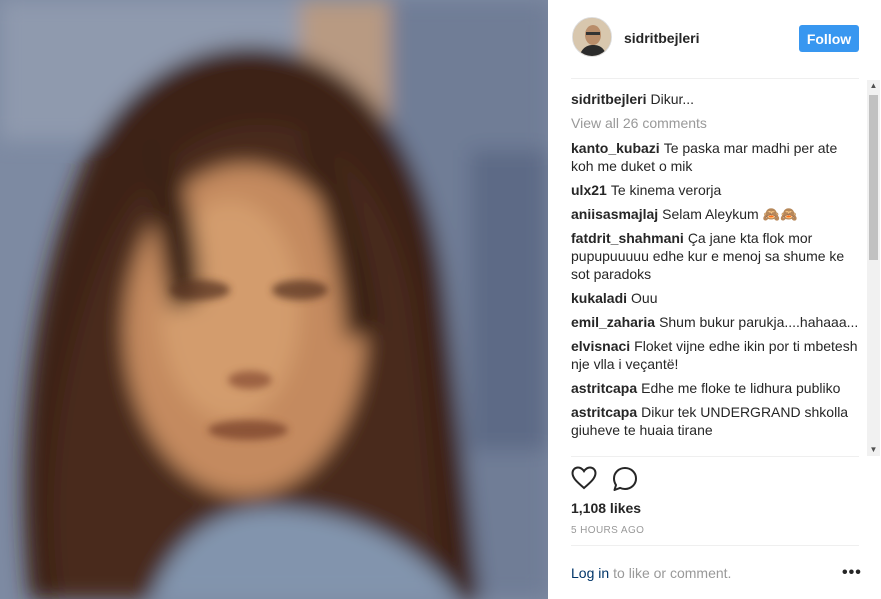 The width and height of the screenshot is (881, 599). What do you see at coordinates (666, 190) in the screenshot?
I see `comment-text: Te kinema verorja` at bounding box center [666, 190].